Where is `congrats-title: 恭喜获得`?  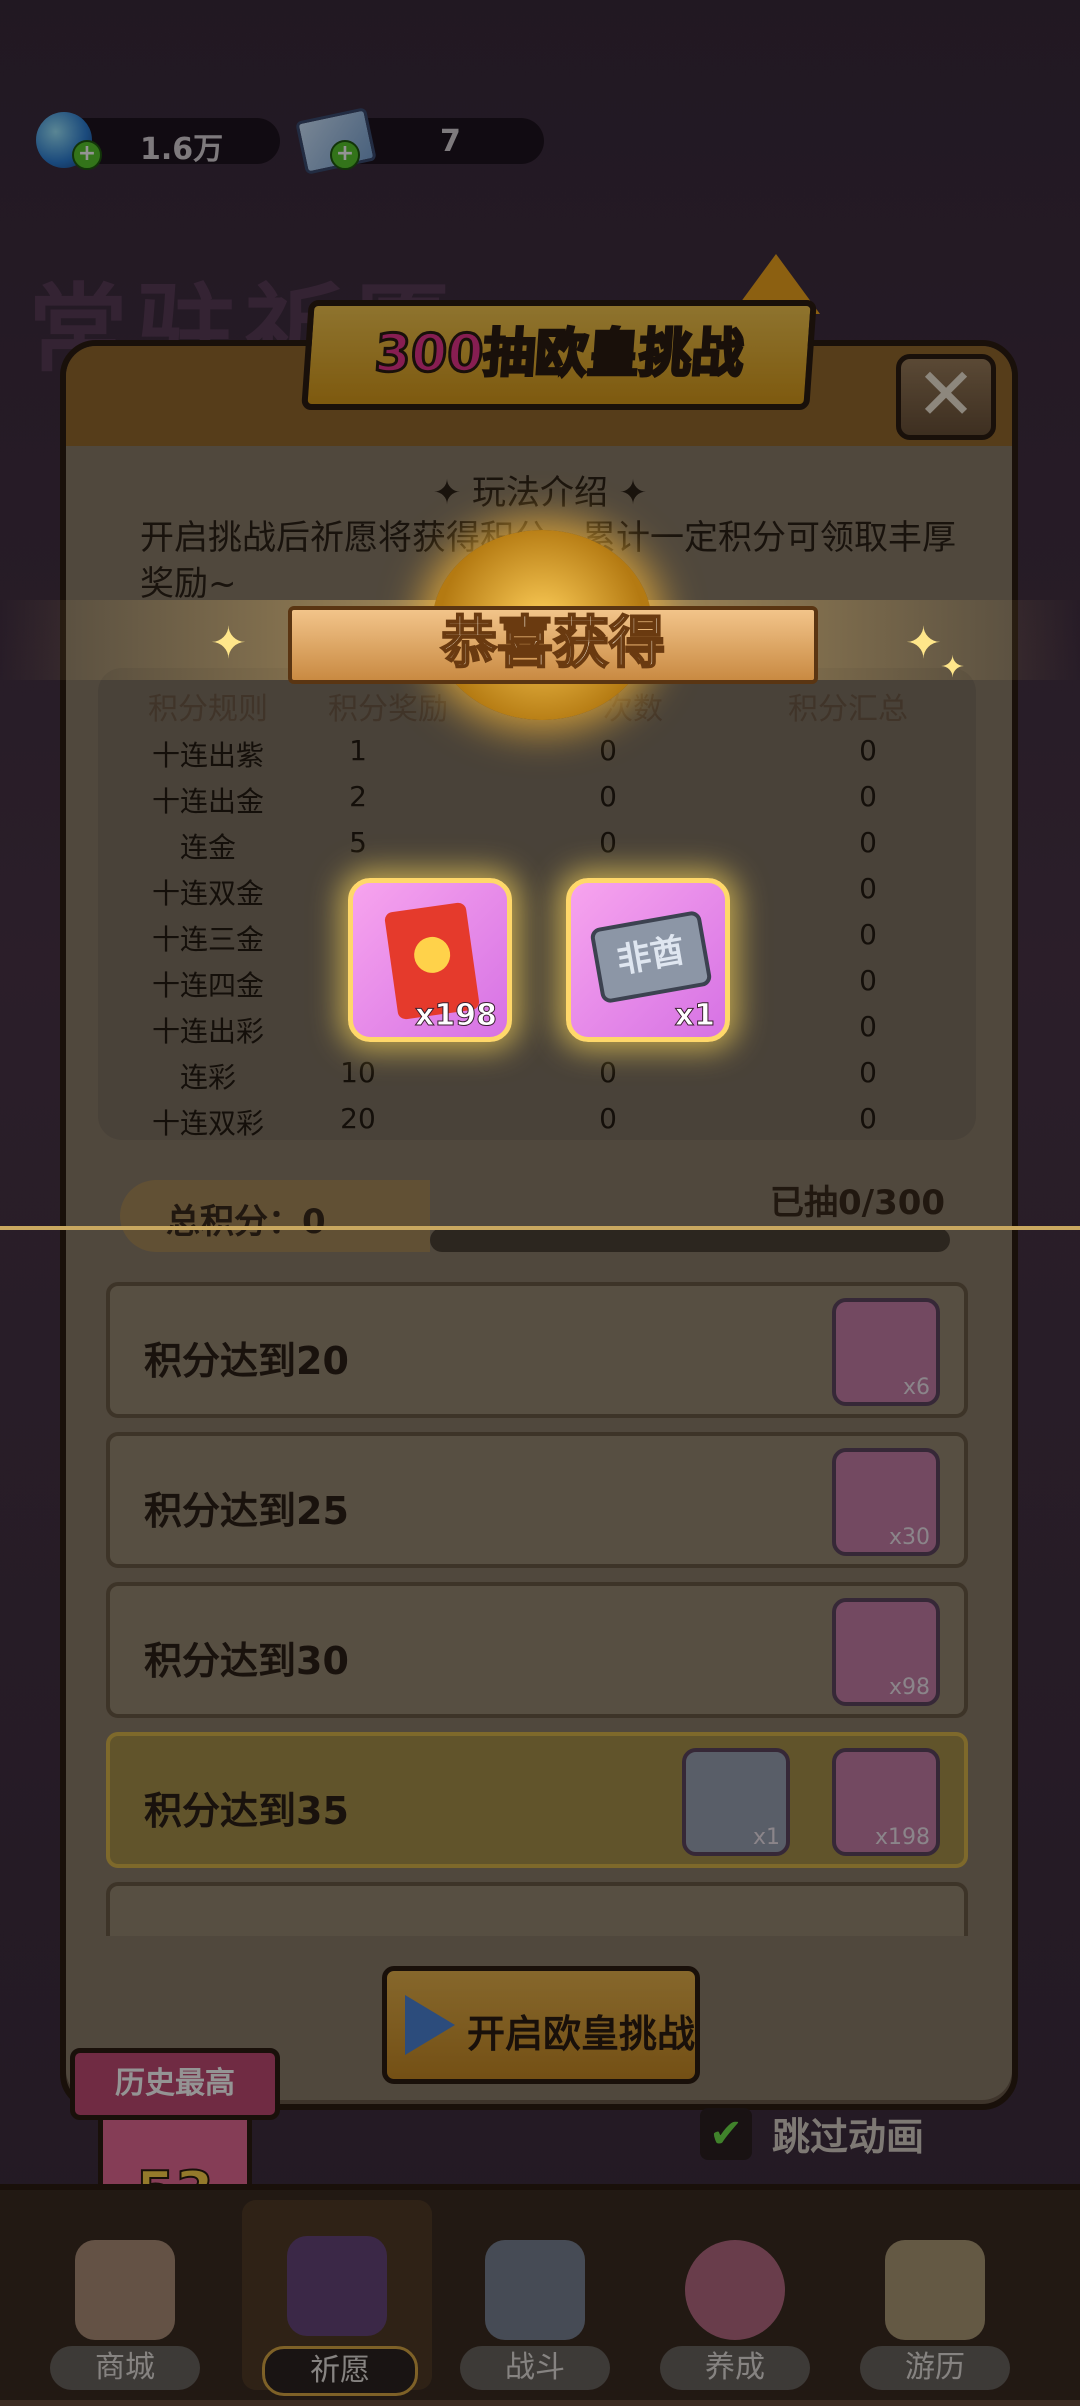 congrats-title: 恭喜获得 is located at coordinates (553, 643).